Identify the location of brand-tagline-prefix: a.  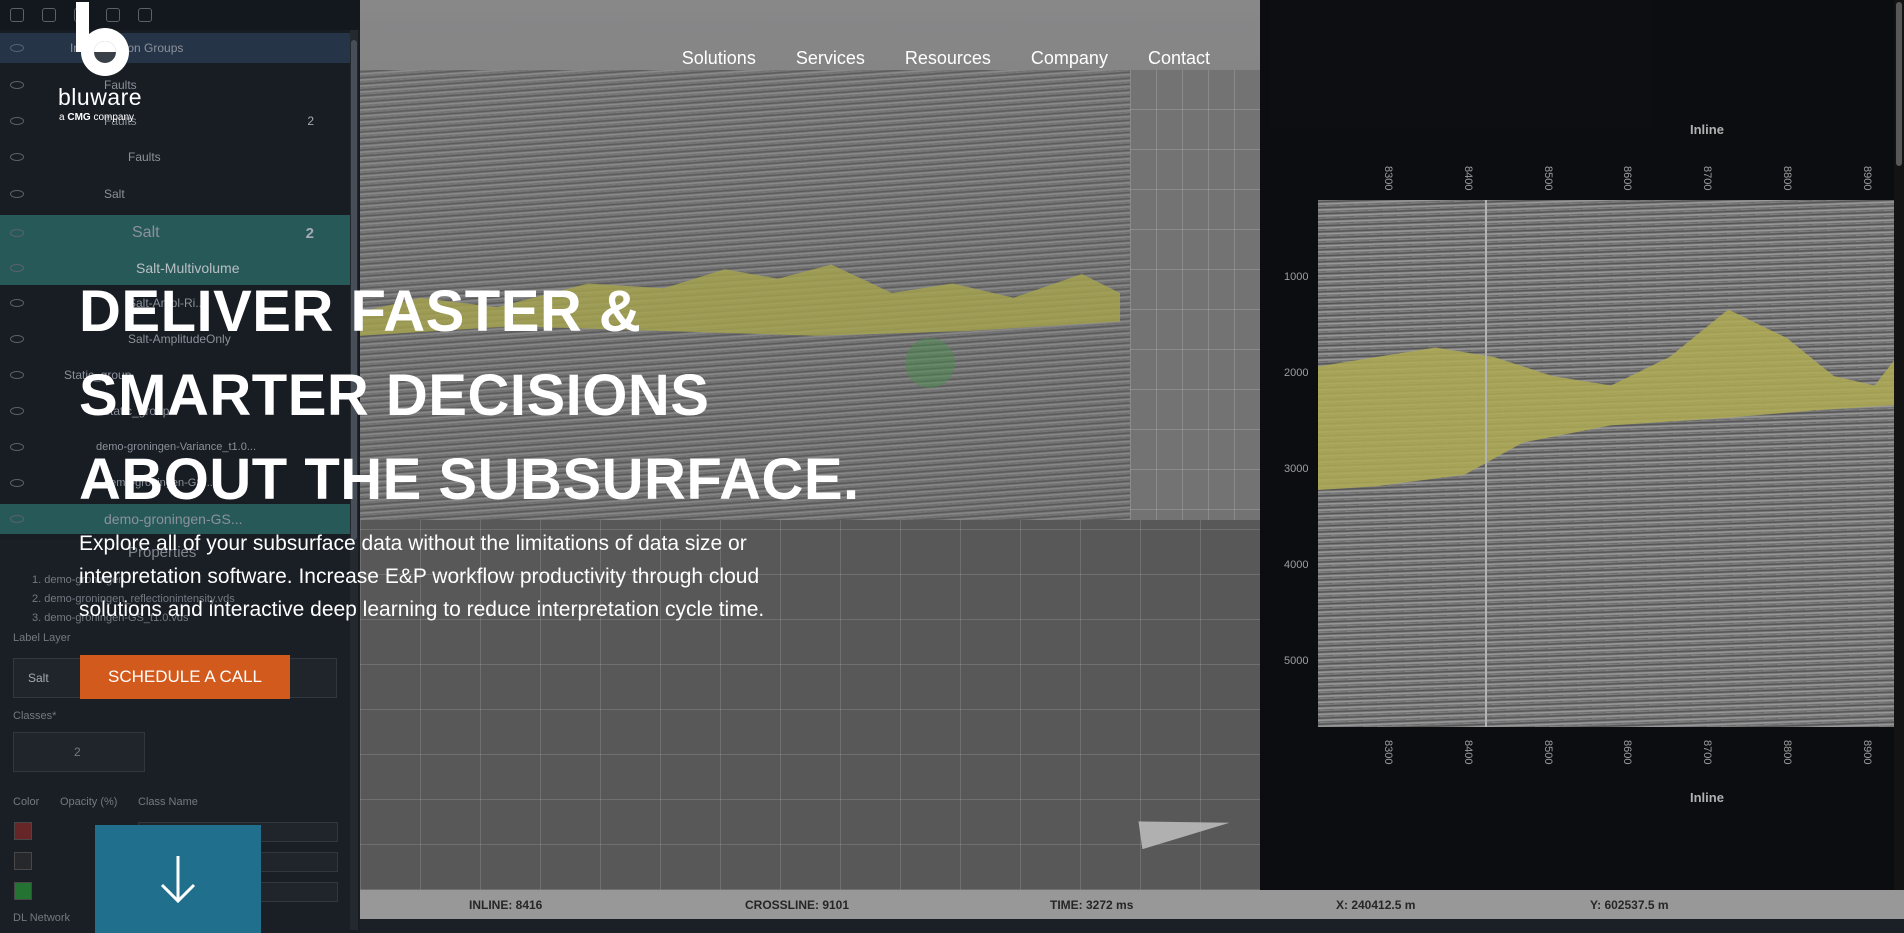
(62, 117).